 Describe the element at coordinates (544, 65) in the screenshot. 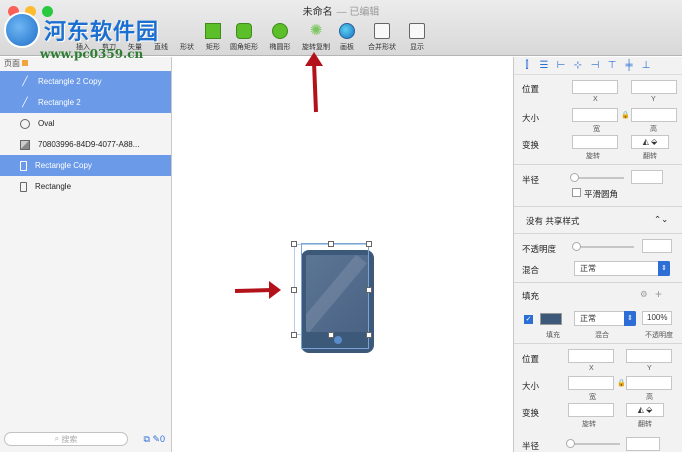

I see `distribute-vertical-icon: ☰` at that location.